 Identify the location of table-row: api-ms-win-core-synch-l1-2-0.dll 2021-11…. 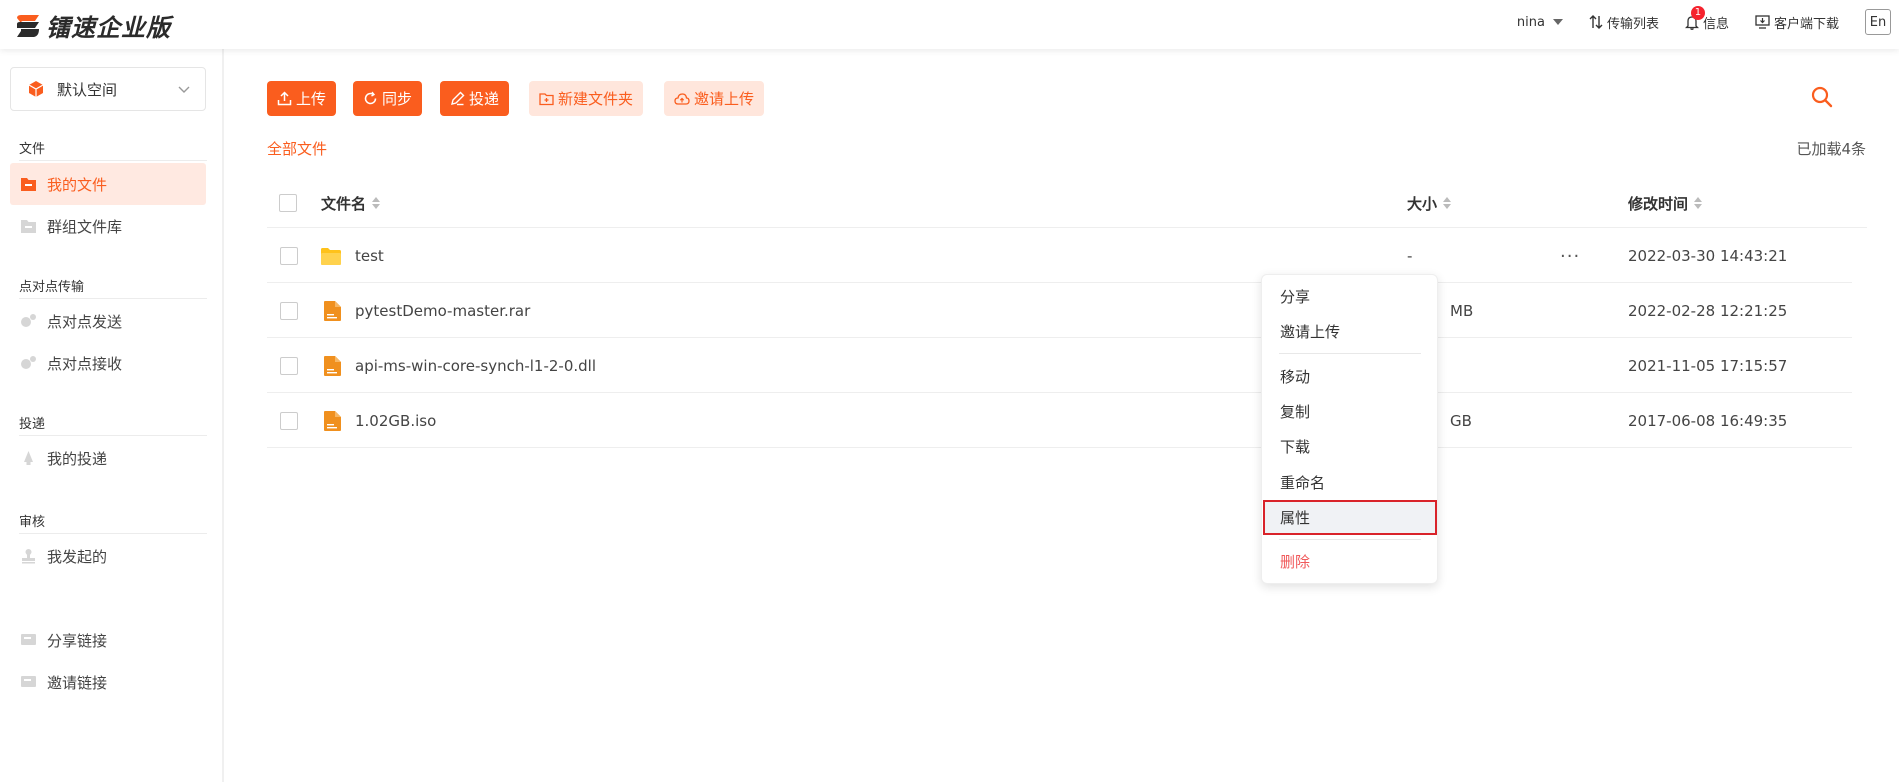
(1059, 366).